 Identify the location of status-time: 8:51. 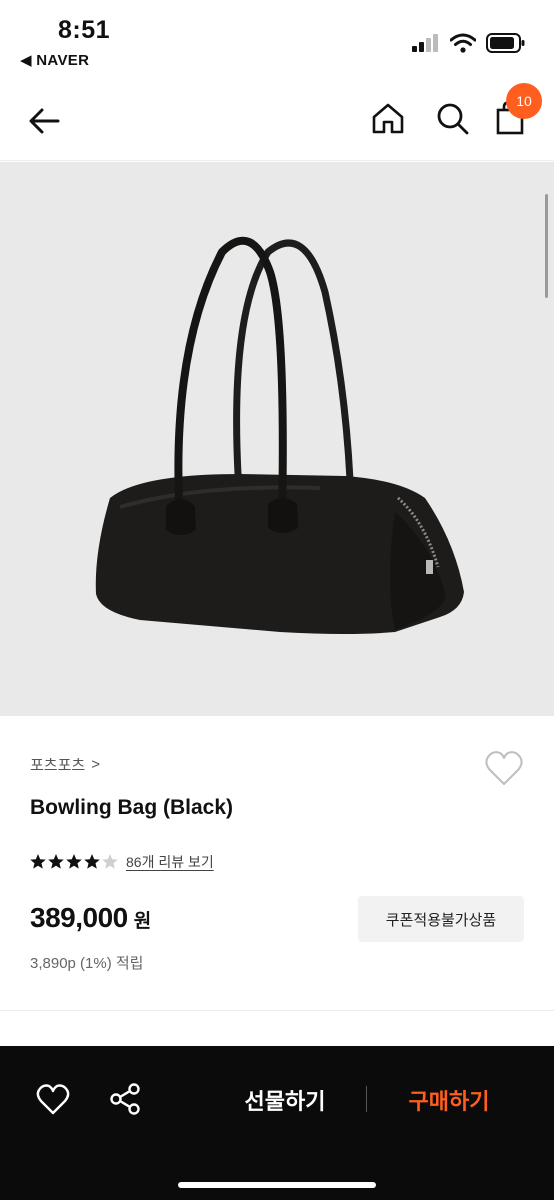
(84, 30).